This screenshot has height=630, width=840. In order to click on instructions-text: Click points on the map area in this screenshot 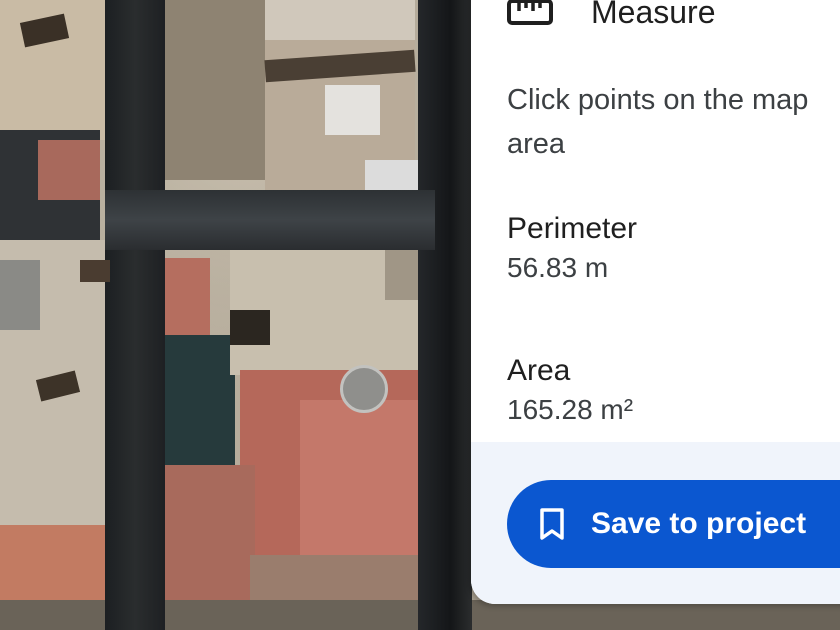, I will do `click(658, 122)`.